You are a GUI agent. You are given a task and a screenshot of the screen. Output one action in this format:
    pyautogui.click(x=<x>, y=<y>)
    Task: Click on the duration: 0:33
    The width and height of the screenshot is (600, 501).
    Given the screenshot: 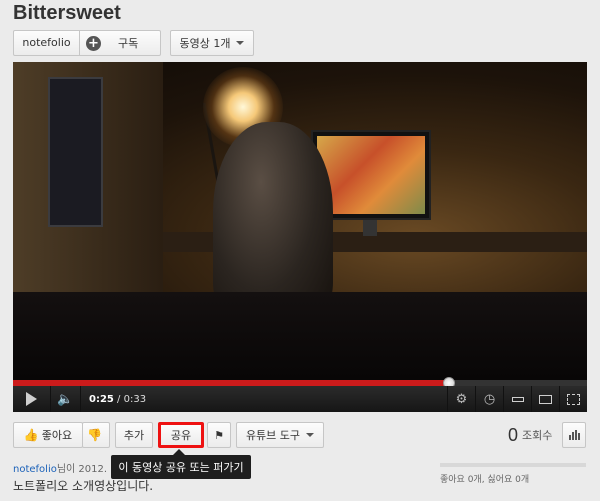 What is the action you would take?
    pyautogui.click(x=135, y=399)
    